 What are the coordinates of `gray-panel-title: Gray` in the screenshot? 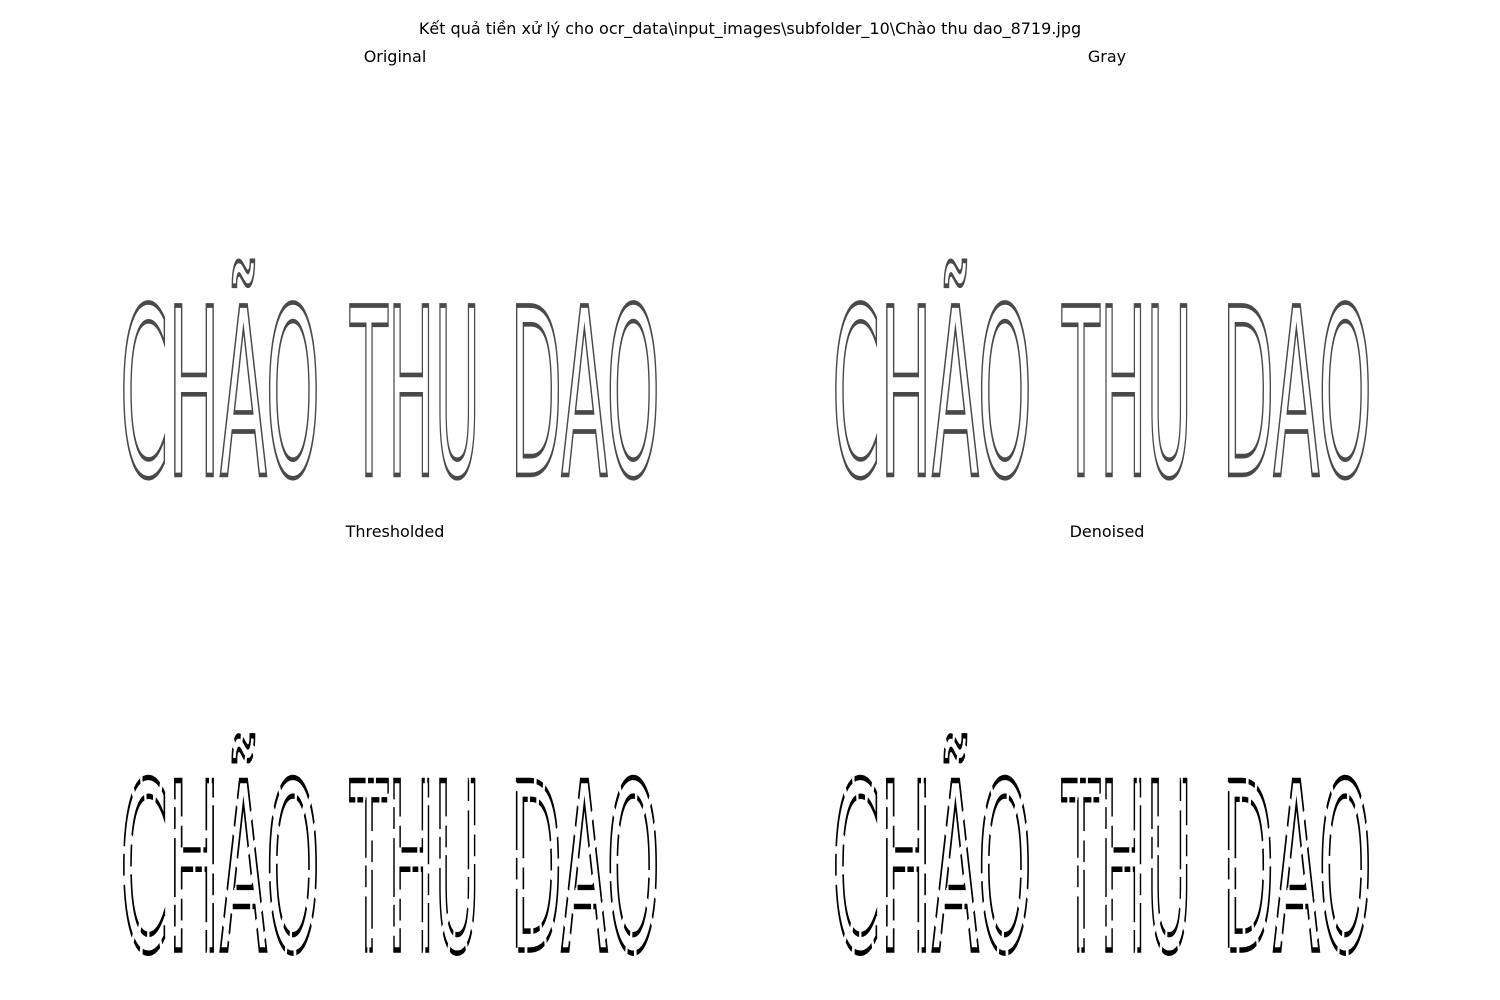 It's located at (1107, 56).